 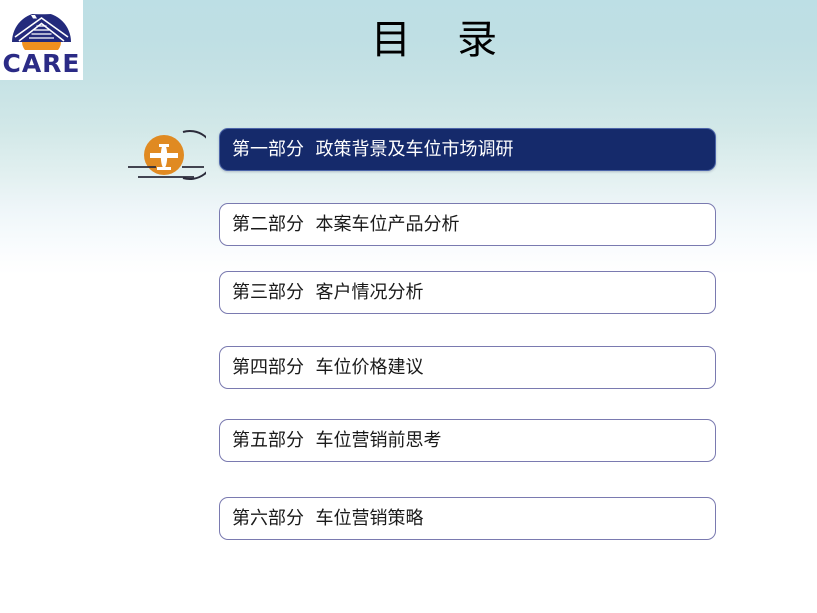 I want to click on toc-item-2-box: 第二部分 本案车位产品分析, so click(x=467, y=224).